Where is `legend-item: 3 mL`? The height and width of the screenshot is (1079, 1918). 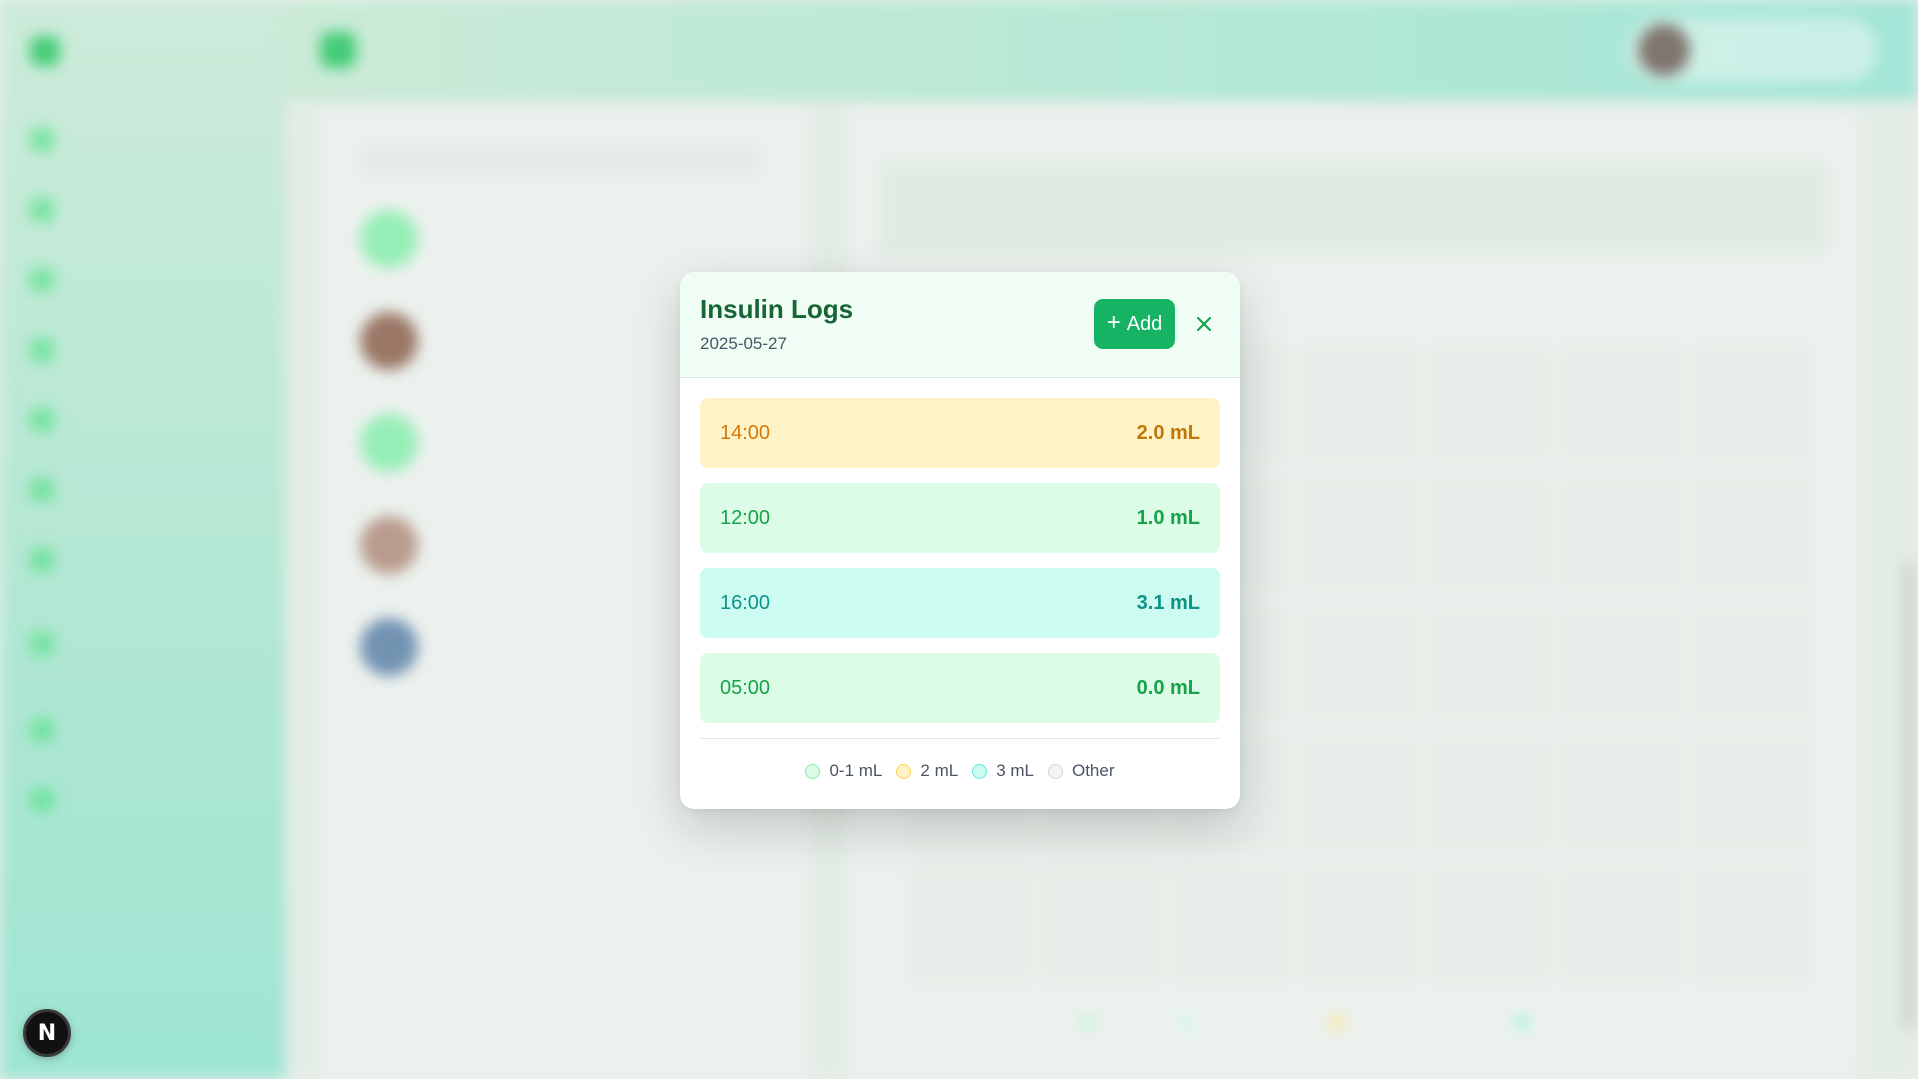 legend-item: 3 mL is located at coordinates (1003, 771).